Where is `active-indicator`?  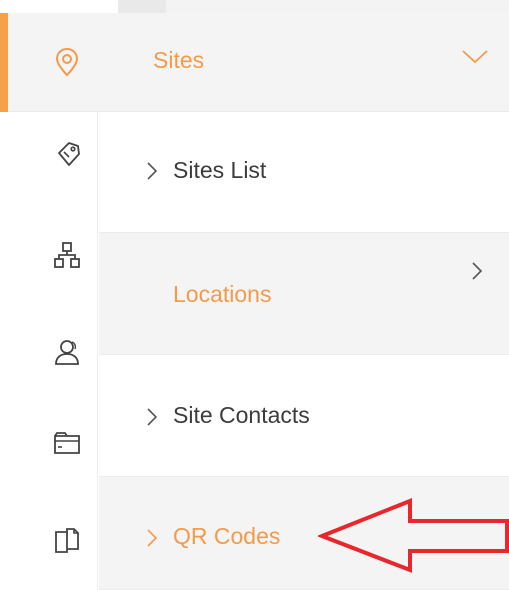
active-indicator is located at coordinates (4, 62).